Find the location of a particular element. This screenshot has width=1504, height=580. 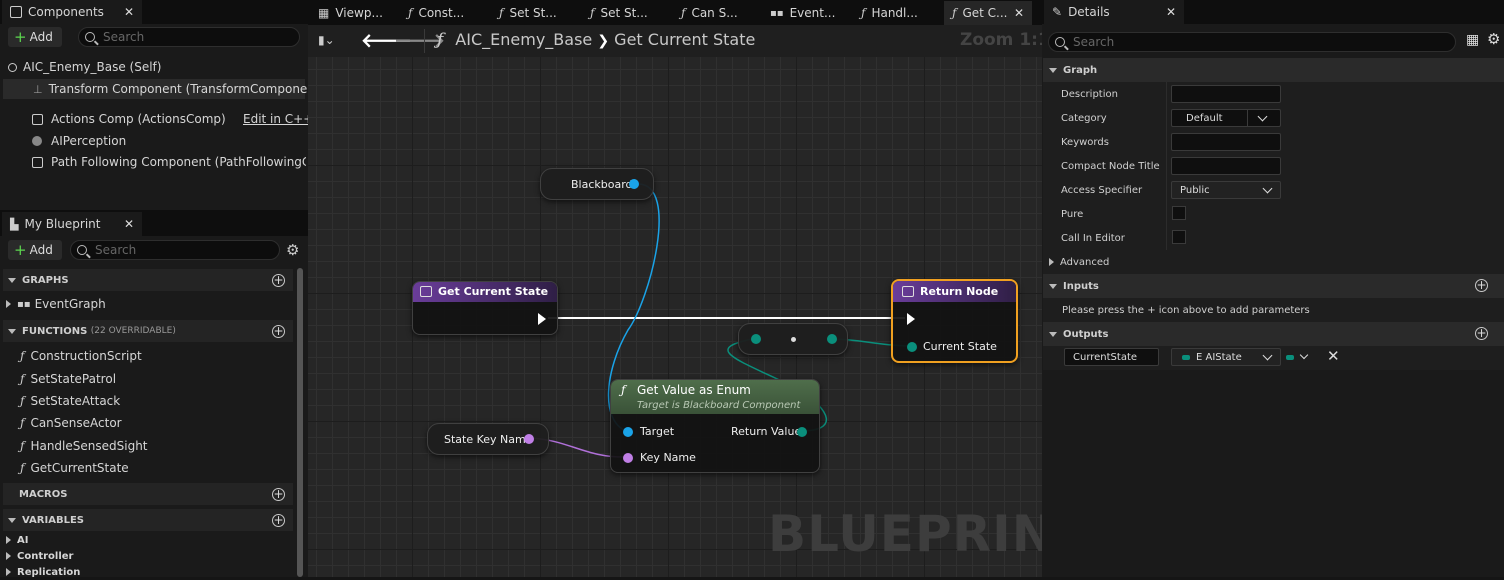

compact-node-title-field is located at coordinates (1226, 166).